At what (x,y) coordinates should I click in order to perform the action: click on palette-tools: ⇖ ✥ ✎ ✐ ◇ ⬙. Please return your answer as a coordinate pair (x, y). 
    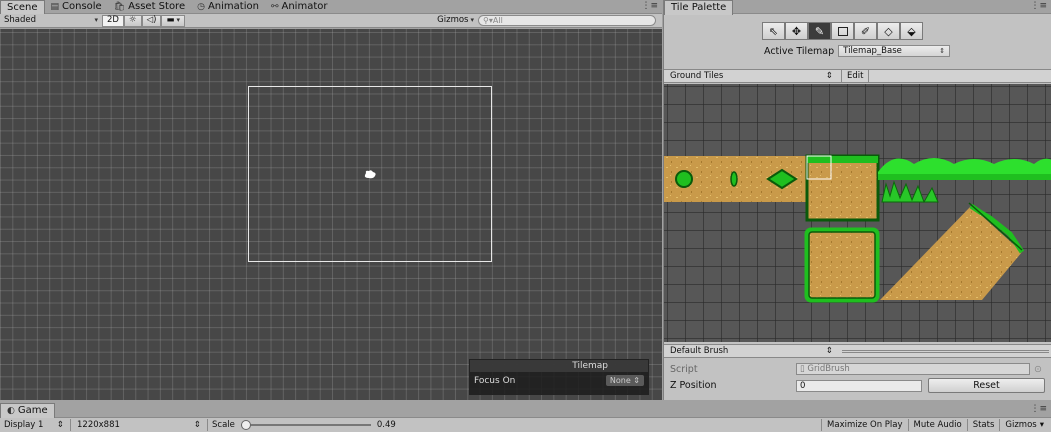
    Looking at the image, I should click on (842, 31).